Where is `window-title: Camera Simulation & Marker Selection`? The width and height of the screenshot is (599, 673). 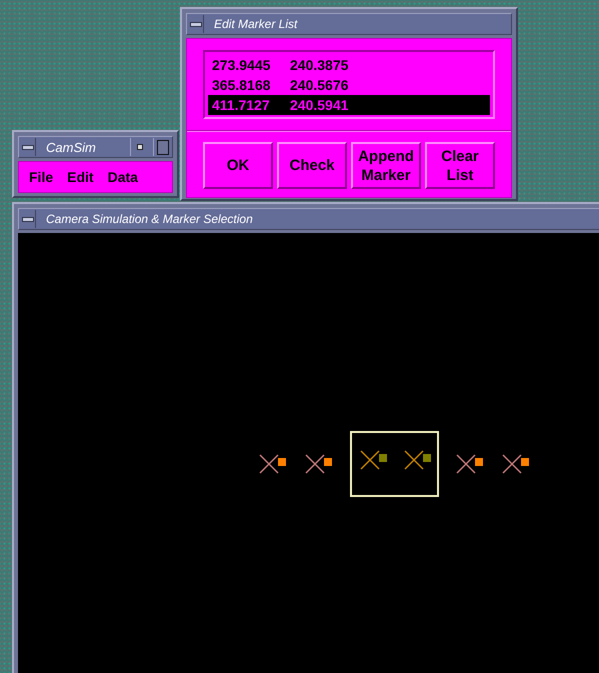
window-title: Camera Simulation & Marker Selection is located at coordinates (149, 219).